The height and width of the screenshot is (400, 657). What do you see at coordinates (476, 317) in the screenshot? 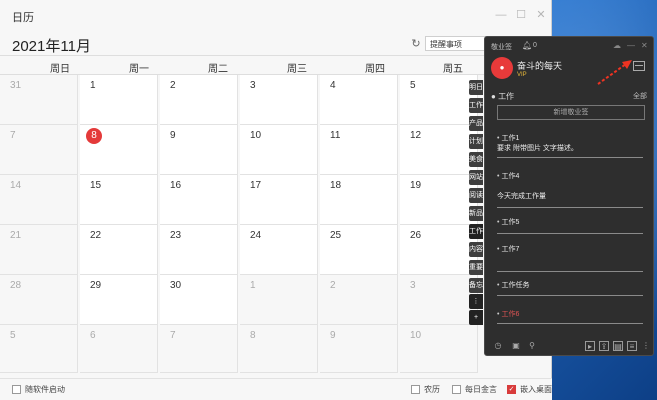
I see `add-tab-icon: +` at bounding box center [476, 317].